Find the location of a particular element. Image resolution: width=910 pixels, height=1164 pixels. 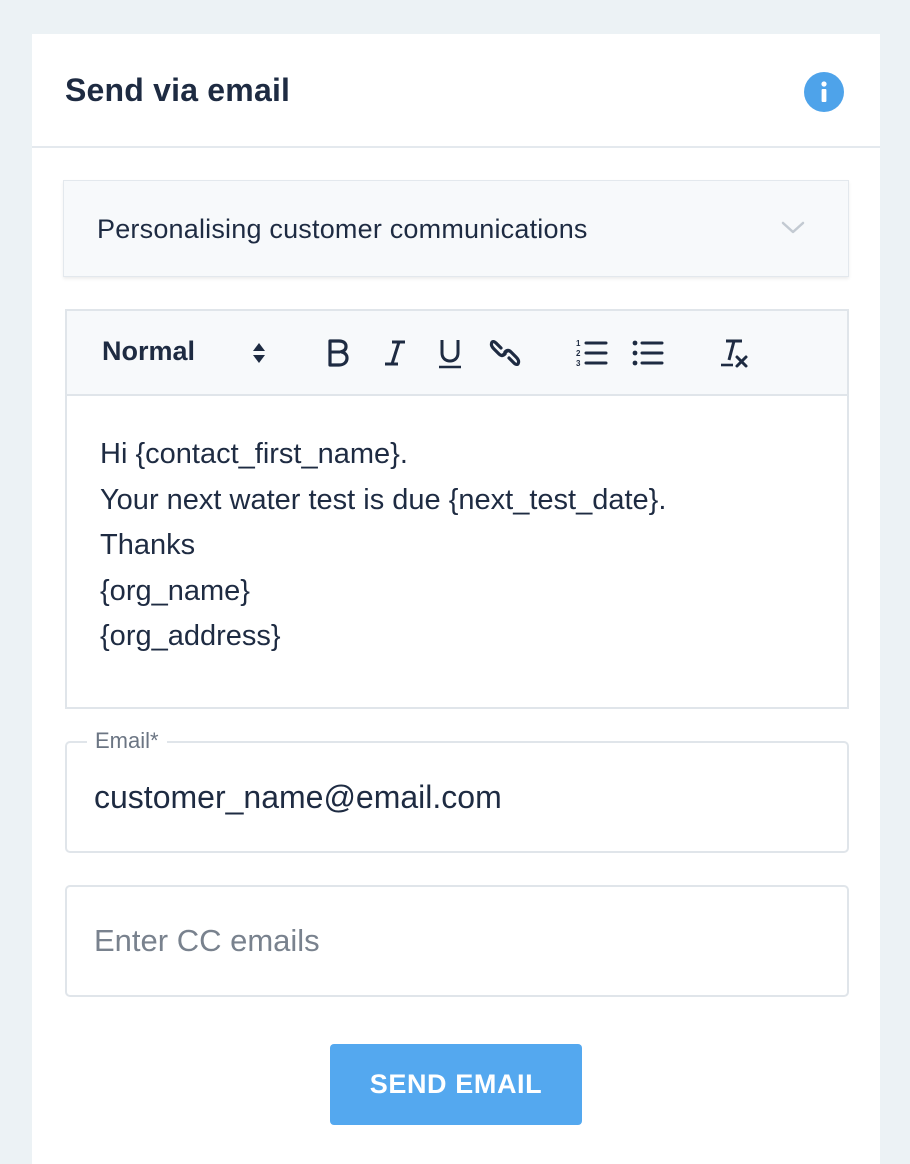

italic-icon is located at coordinates (395, 353).